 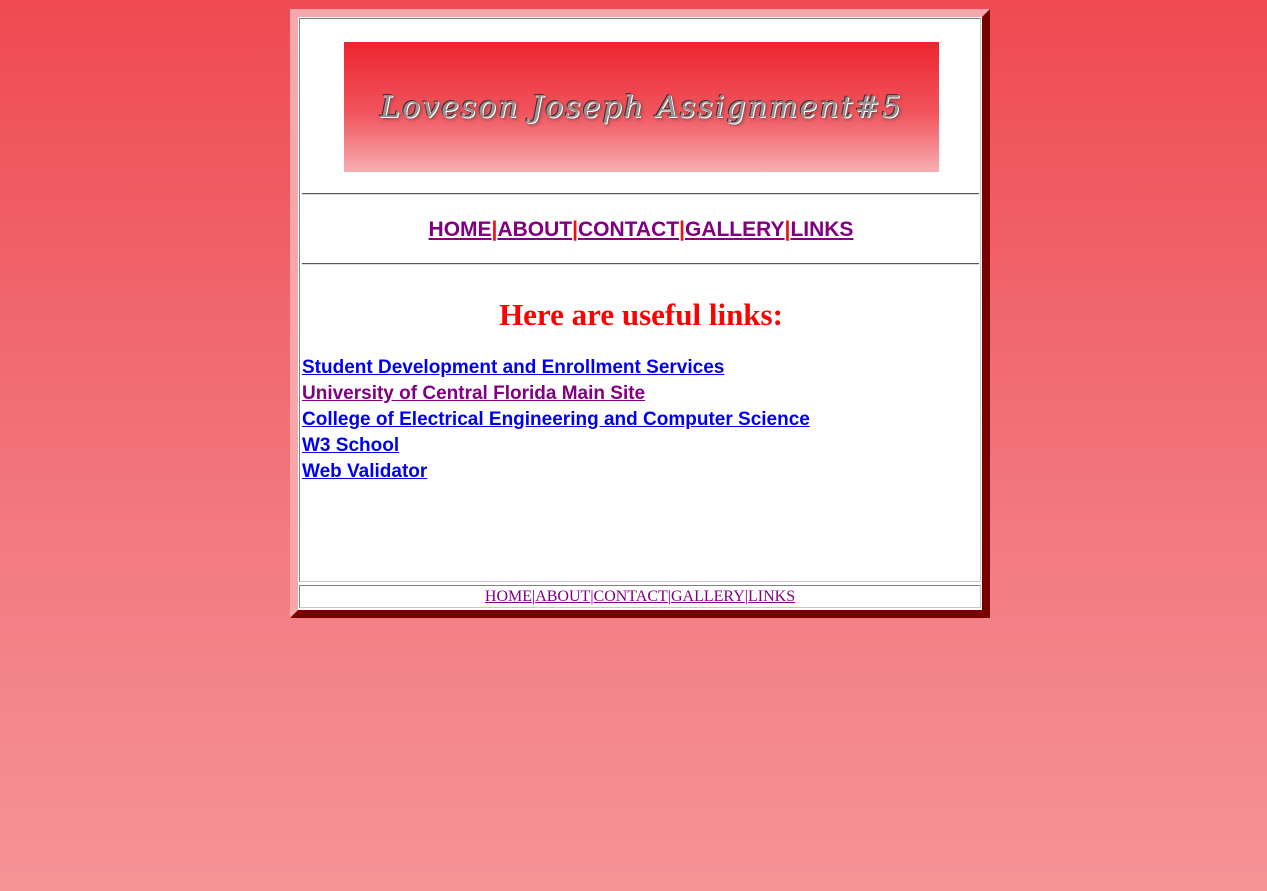 What do you see at coordinates (350, 445) in the screenshot?
I see `link-w3-school: W3 School` at bounding box center [350, 445].